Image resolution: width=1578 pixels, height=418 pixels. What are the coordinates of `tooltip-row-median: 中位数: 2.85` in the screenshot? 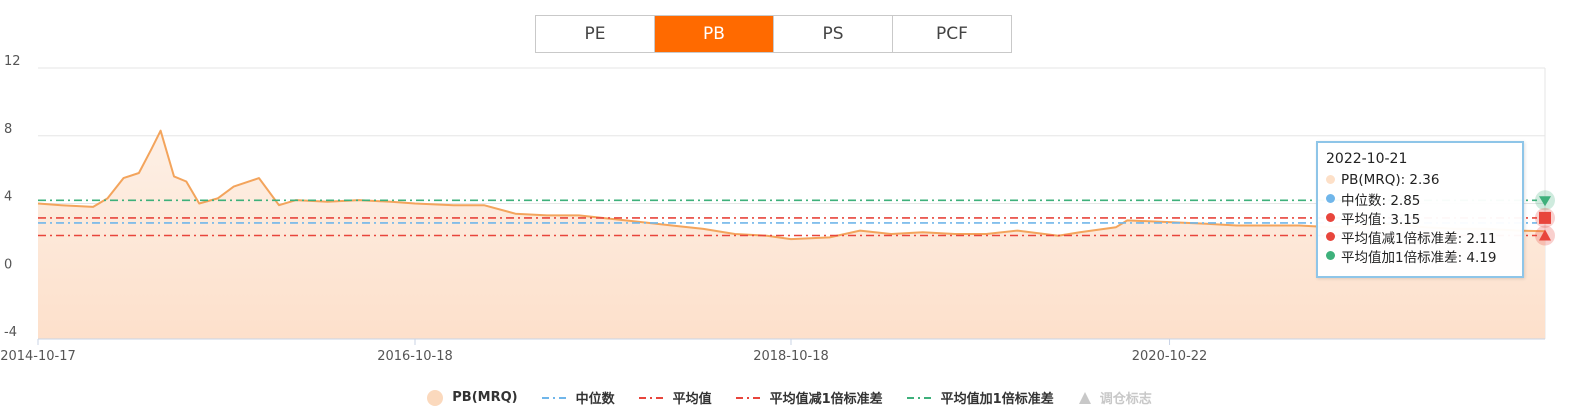 It's located at (1420, 199).